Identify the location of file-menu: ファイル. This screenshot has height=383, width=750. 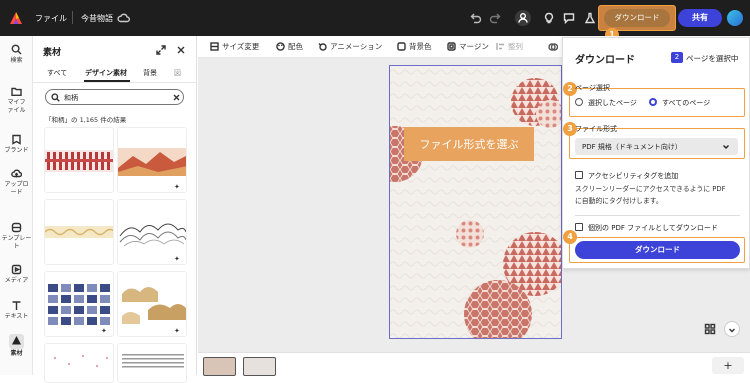
(51, 18).